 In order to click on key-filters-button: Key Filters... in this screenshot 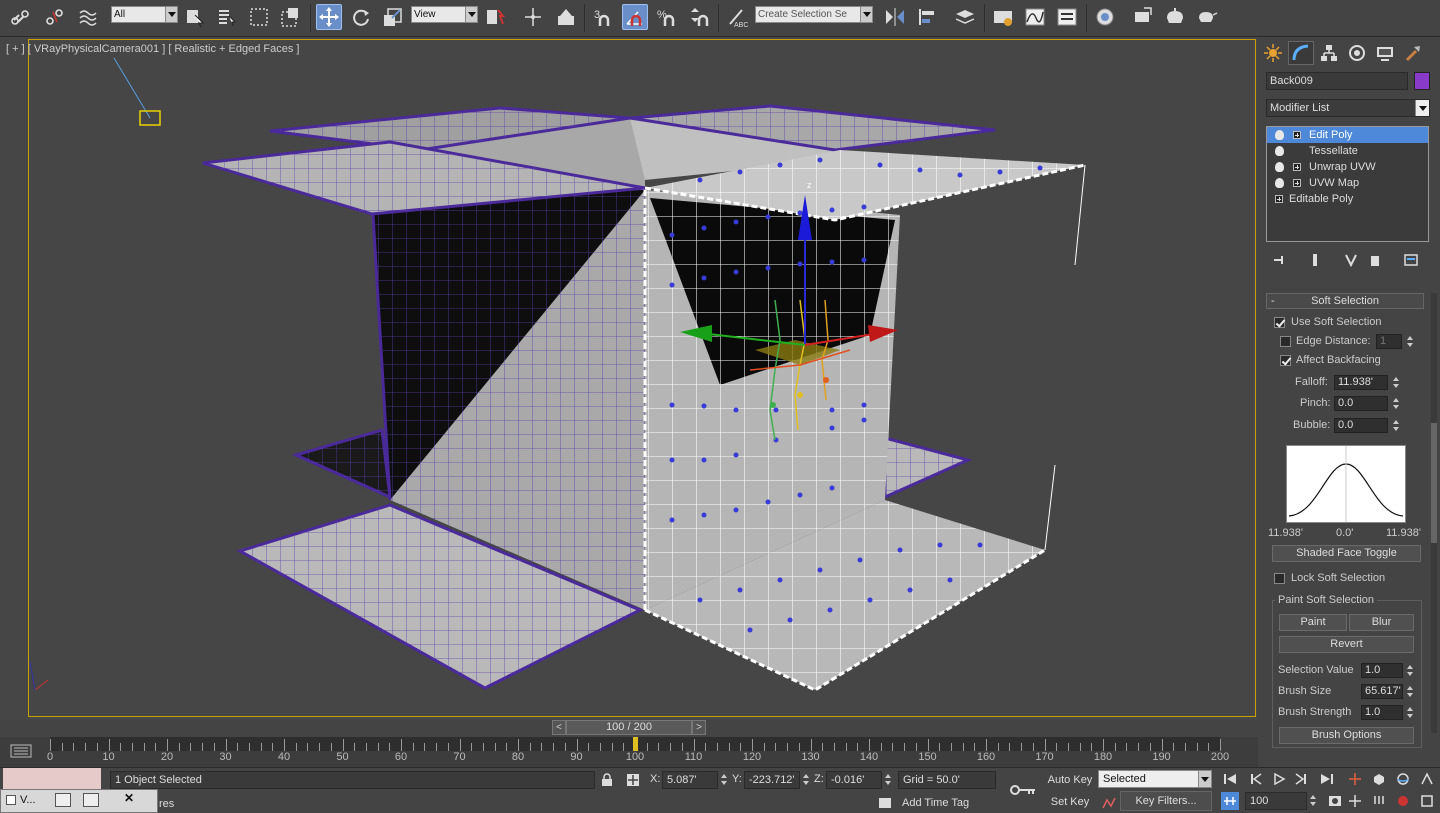, I will do `click(1166, 801)`.